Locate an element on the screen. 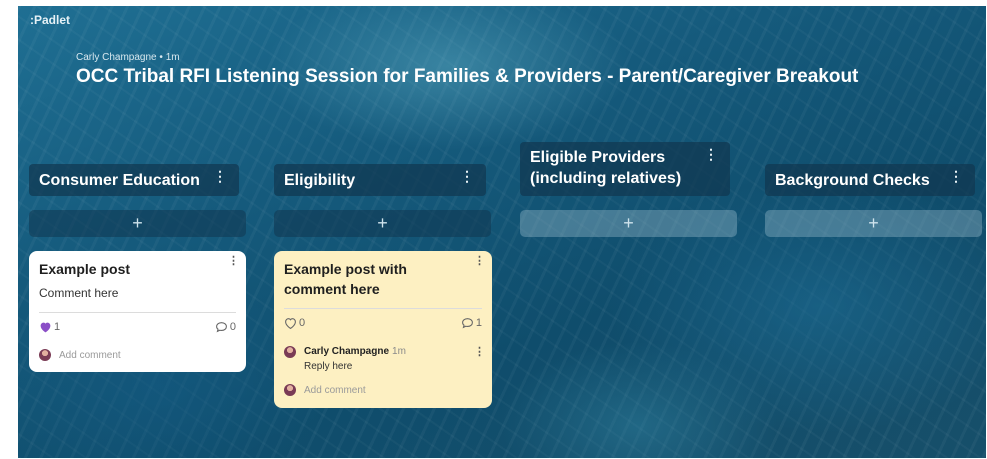  post-title: Example post is located at coordinates (85, 269).